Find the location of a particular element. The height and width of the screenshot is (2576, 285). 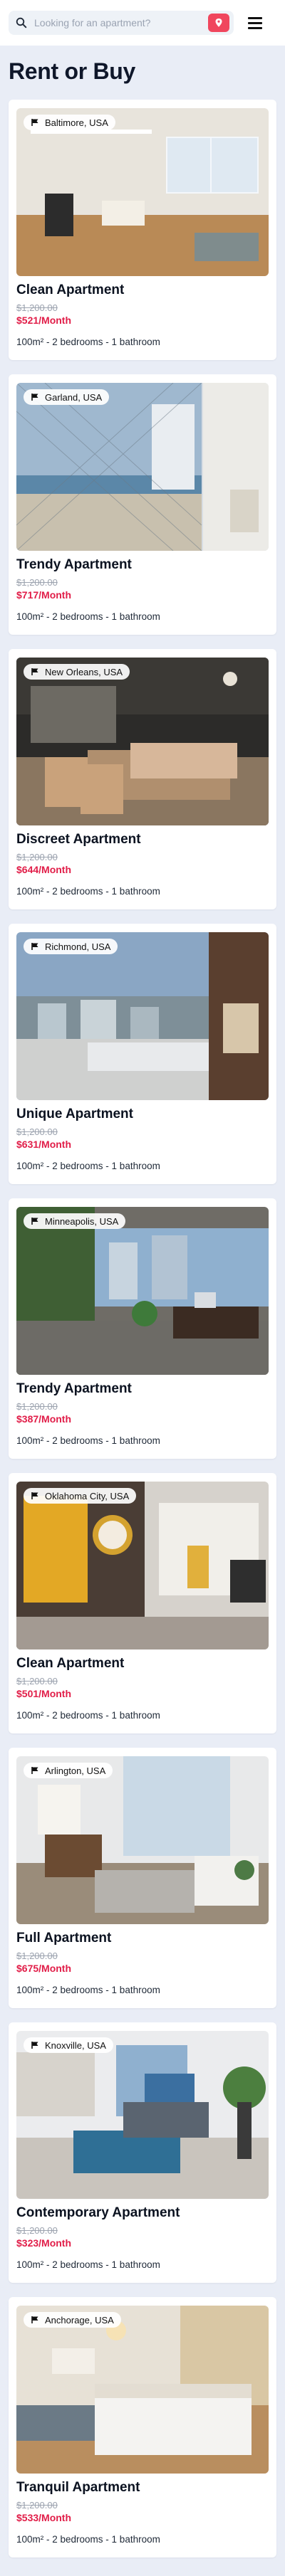

listing-photo: Anchorage, USA is located at coordinates (142, 2390).